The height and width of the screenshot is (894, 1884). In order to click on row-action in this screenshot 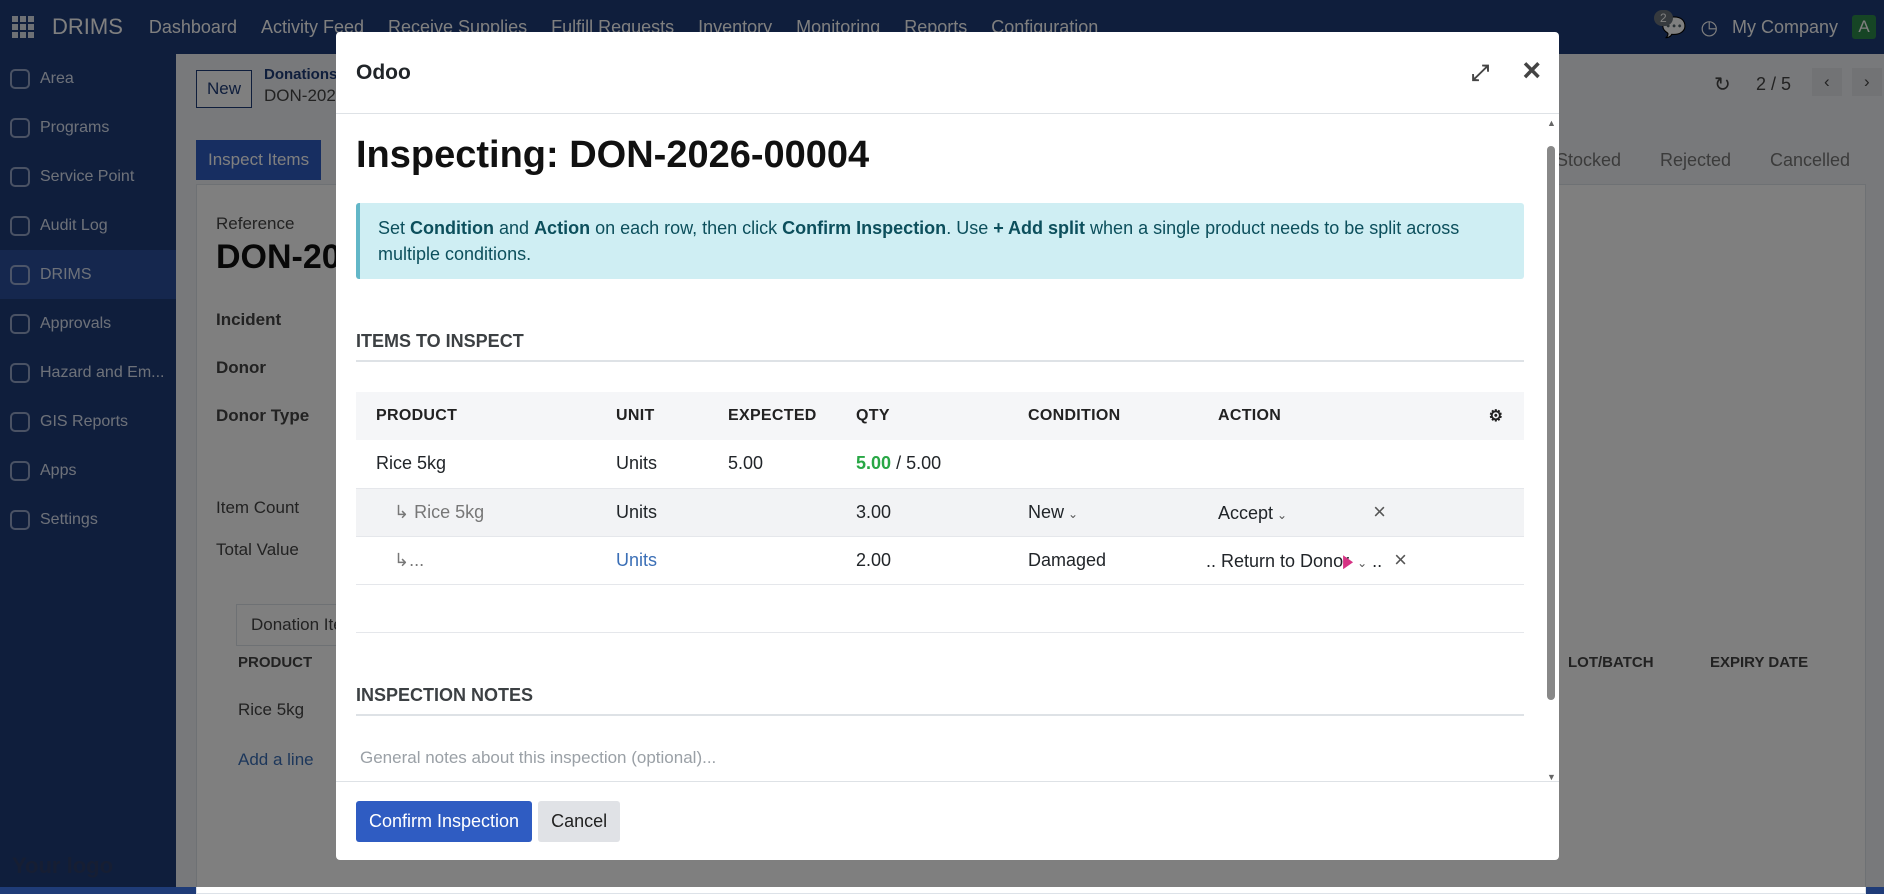, I will do `click(1333, 464)`.